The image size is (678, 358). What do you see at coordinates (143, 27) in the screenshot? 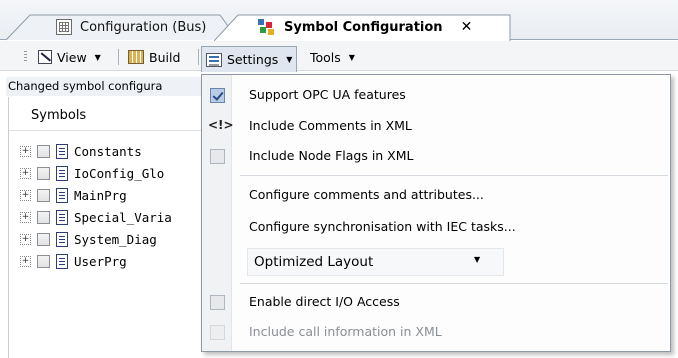
I see `tab-label: Configuration (Bus)` at bounding box center [143, 27].